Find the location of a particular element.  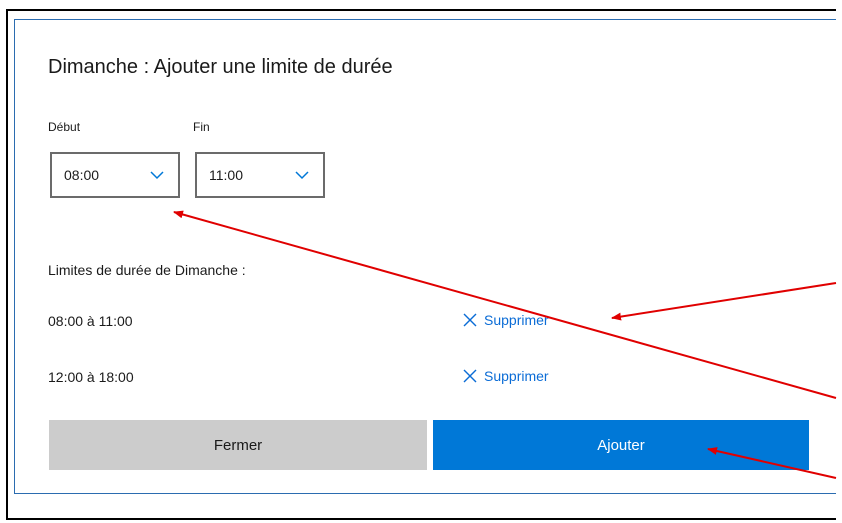

add-button: Ajouter is located at coordinates (621, 445).